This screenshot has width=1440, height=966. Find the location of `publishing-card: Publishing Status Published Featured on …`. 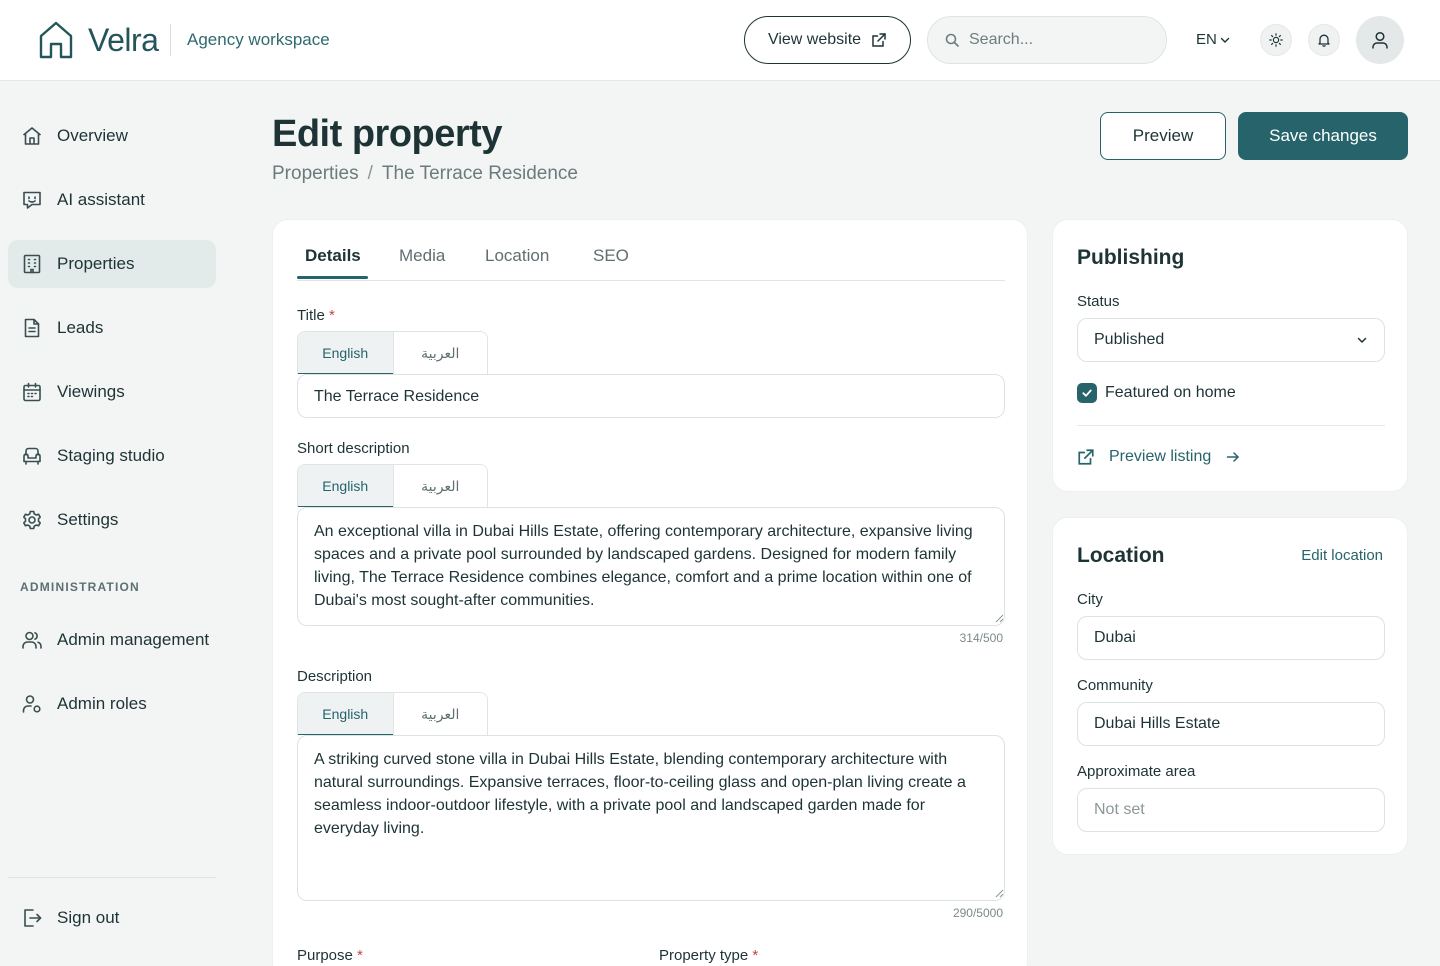

publishing-card: Publishing Status Published Featured on … is located at coordinates (1230, 355).